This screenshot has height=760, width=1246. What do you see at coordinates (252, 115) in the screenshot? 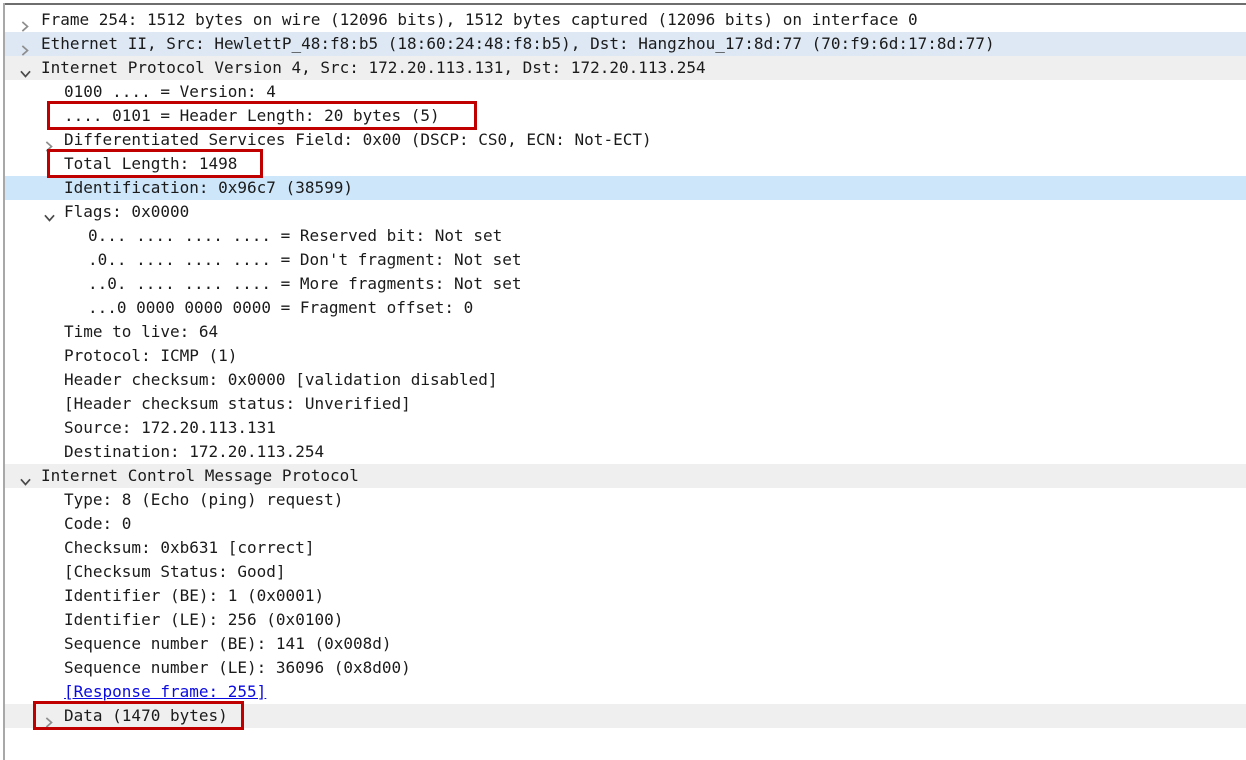
I see `tree-row-label: .... 0101 = Header Length: 20 bytes (5)` at bounding box center [252, 115].